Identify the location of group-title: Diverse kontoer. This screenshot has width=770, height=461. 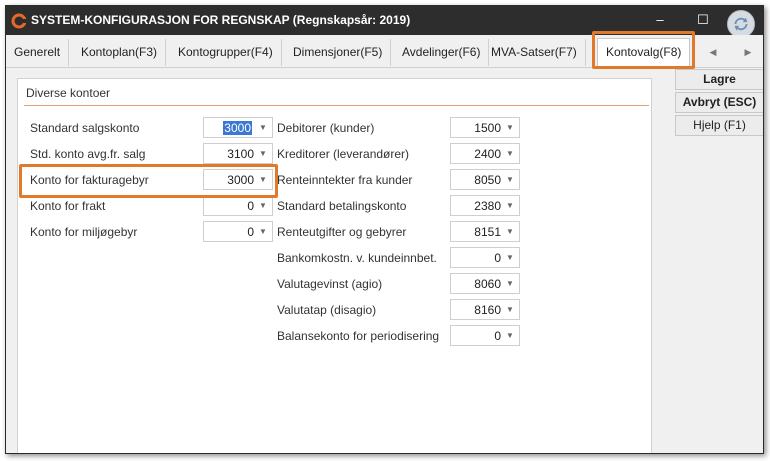
(68, 93).